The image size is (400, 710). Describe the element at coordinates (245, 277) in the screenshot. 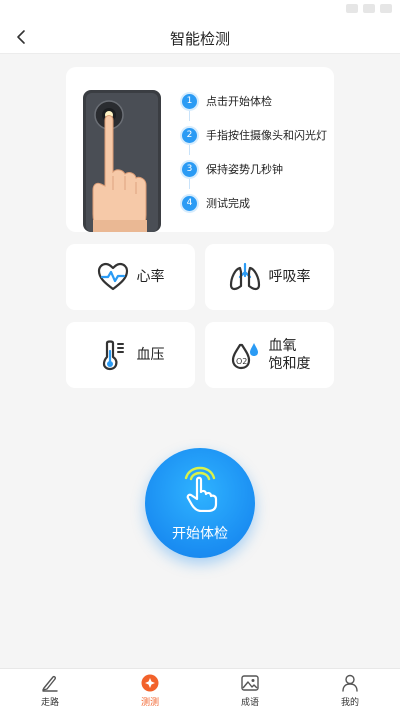

I see `lungs-icon` at that location.